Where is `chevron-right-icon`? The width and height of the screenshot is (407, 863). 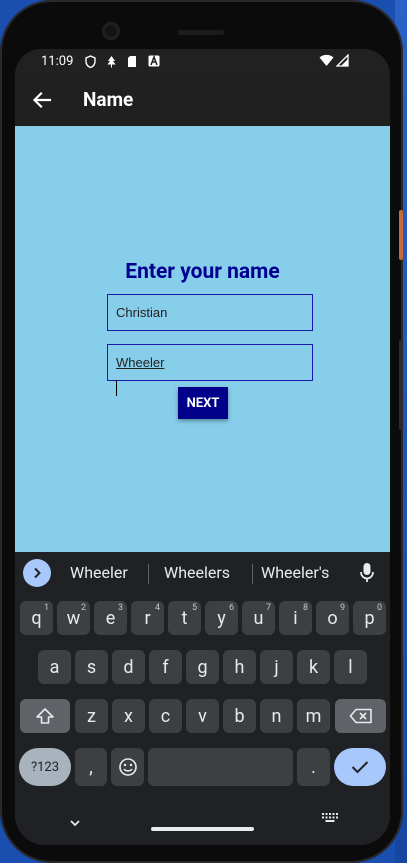
chevron-right-icon is located at coordinates (37, 573).